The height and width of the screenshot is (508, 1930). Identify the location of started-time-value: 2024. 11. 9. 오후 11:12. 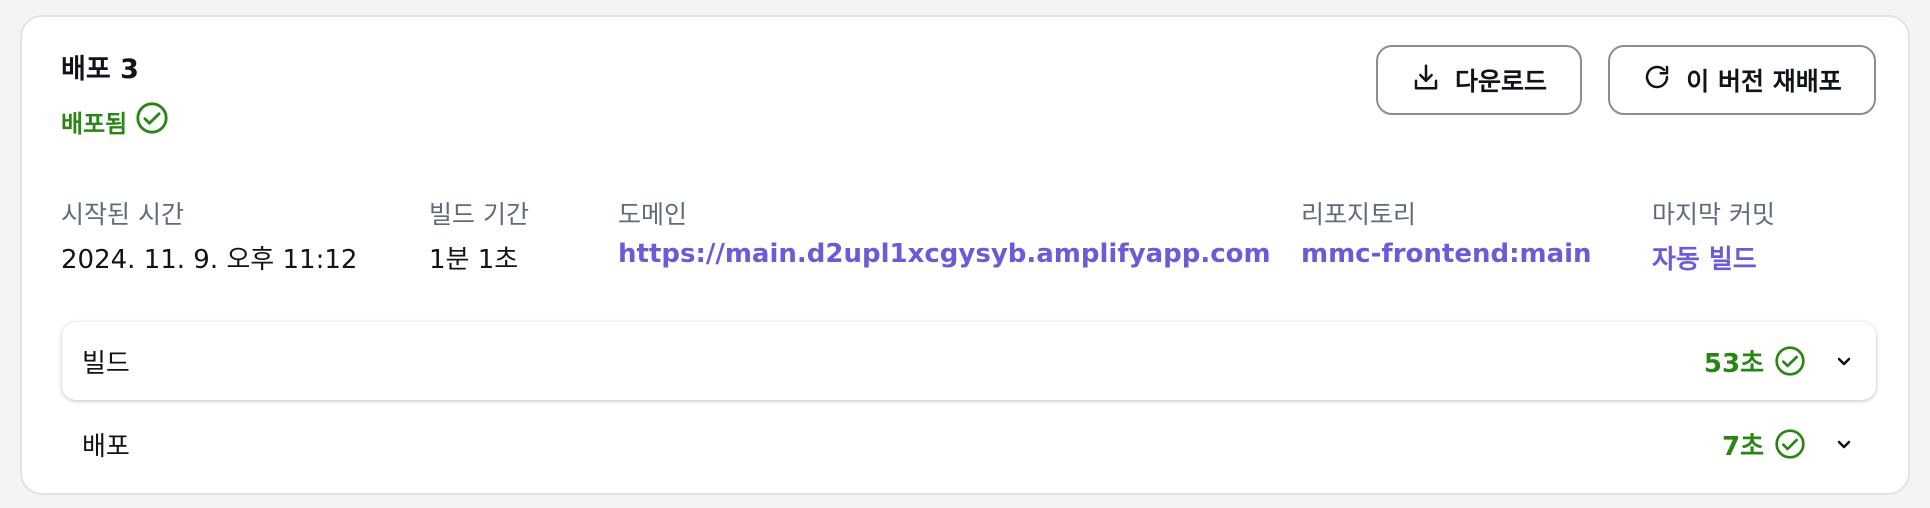
(209, 260).